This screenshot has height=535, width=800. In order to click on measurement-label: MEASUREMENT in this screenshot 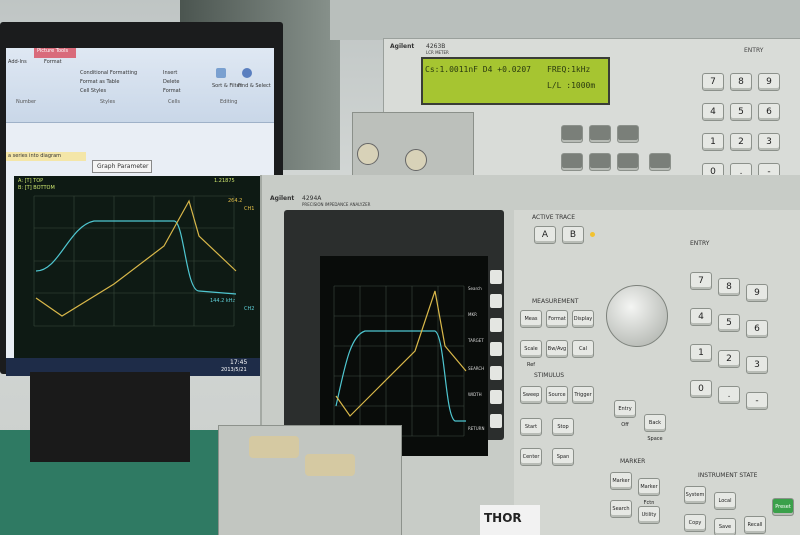, I will do `click(555, 301)`.